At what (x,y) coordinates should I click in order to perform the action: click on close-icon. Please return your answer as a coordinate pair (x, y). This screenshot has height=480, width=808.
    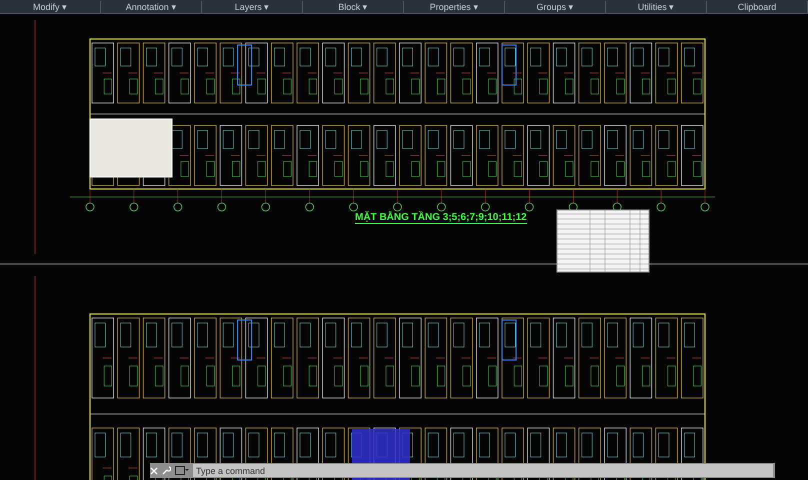
    Looking at the image, I should click on (154, 470).